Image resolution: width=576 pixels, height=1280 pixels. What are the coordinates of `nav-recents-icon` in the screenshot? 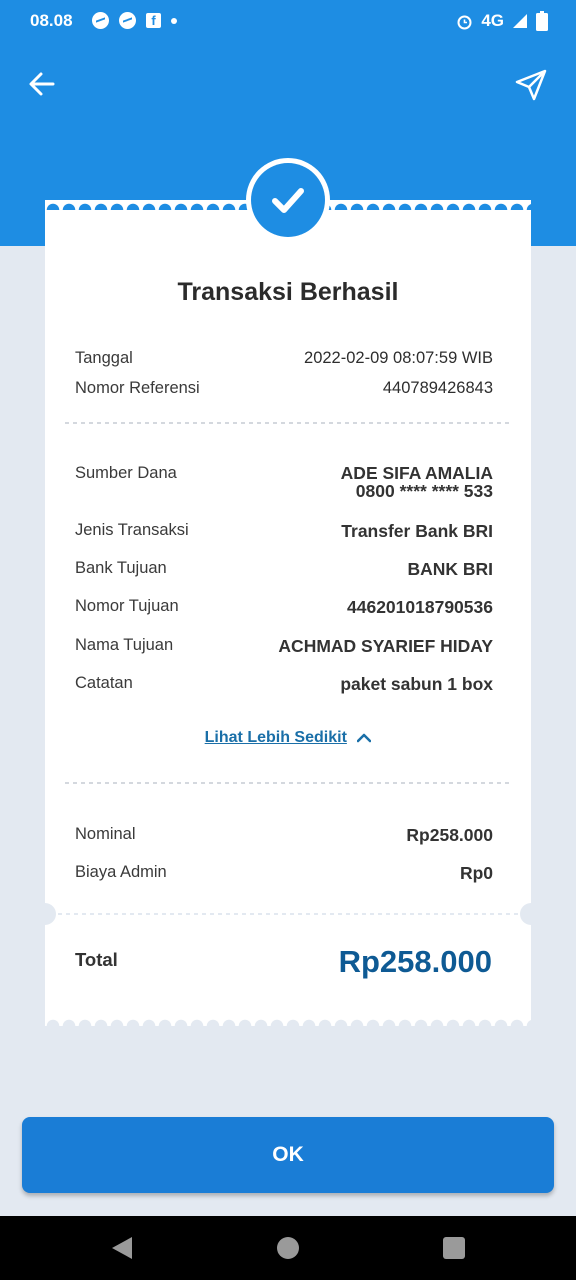 It's located at (454, 1248).